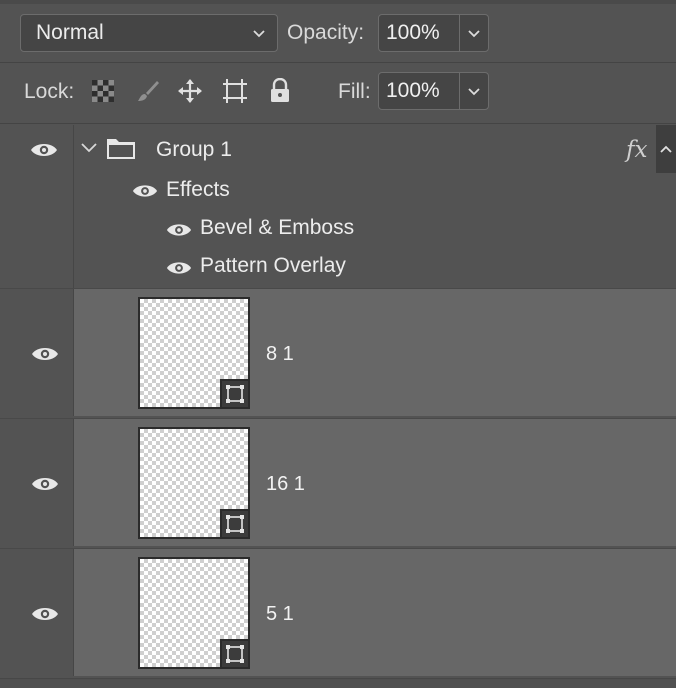 Image resolution: width=676 pixels, height=688 pixels. I want to click on fill-dropdown-button, so click(473, 91).